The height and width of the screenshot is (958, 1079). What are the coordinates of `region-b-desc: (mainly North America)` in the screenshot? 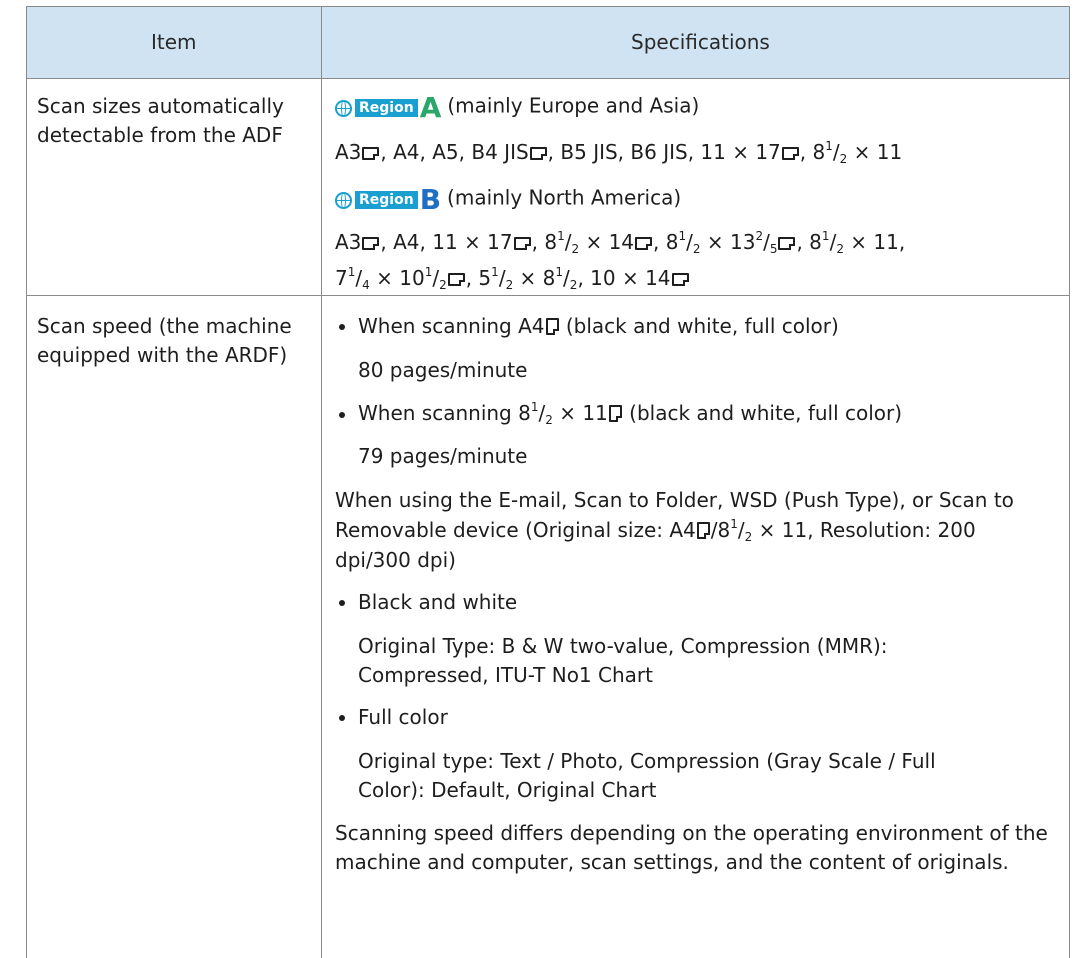 It's located at (564, 197).